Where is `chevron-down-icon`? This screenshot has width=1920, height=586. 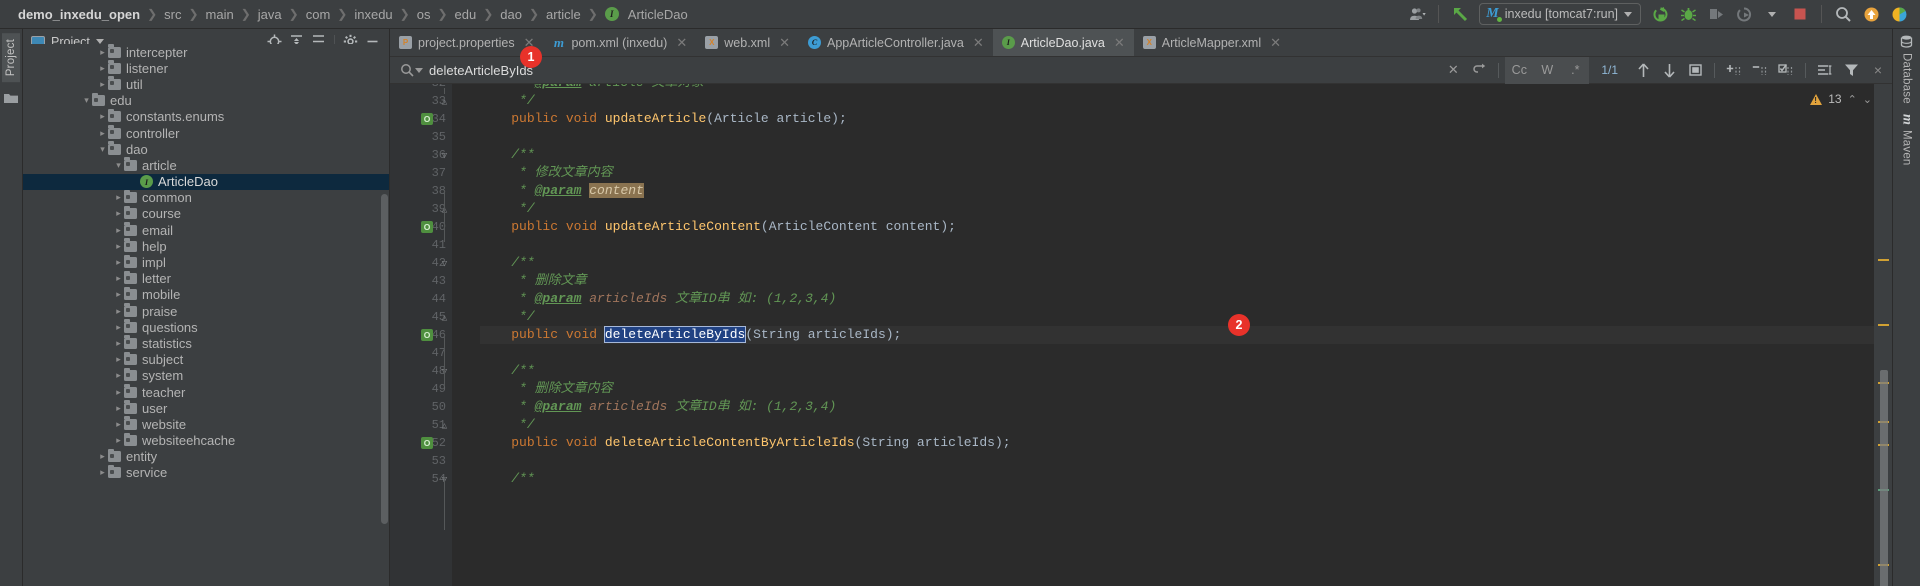
chevron-down-icon is located at coordinates (1628, 14).